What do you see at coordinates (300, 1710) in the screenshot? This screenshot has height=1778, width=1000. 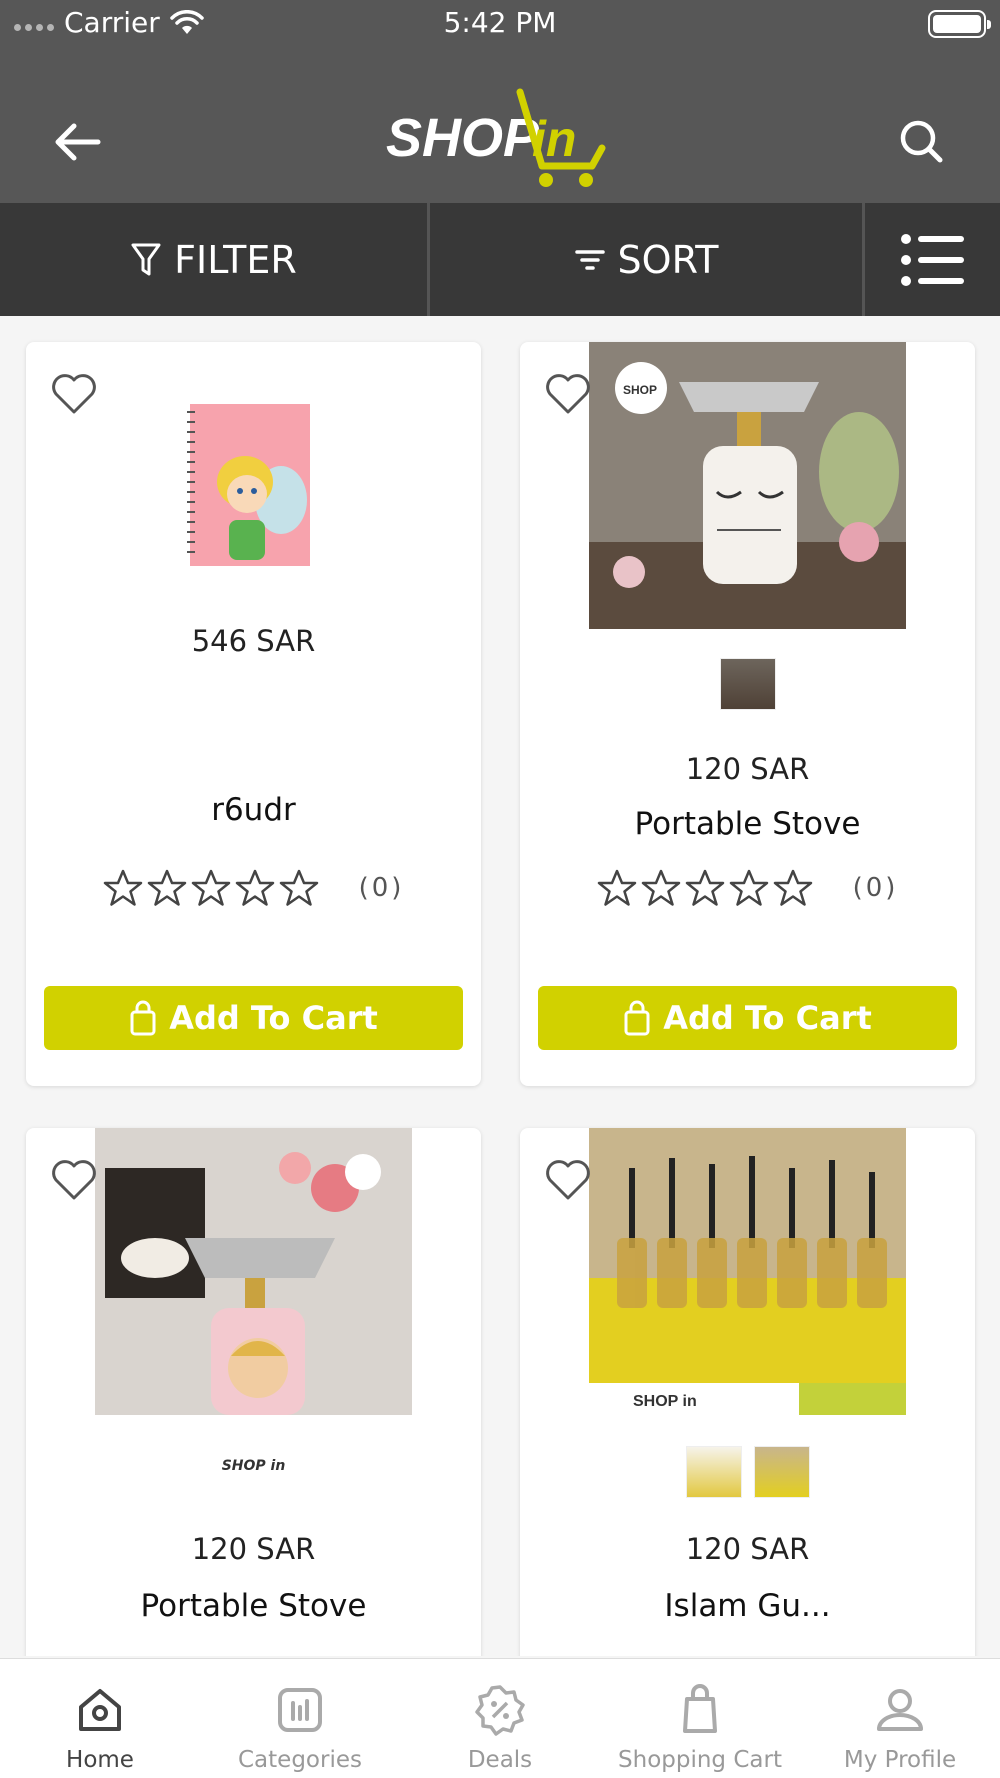 I see `categories-icon` at bounding box center [300, 1710].